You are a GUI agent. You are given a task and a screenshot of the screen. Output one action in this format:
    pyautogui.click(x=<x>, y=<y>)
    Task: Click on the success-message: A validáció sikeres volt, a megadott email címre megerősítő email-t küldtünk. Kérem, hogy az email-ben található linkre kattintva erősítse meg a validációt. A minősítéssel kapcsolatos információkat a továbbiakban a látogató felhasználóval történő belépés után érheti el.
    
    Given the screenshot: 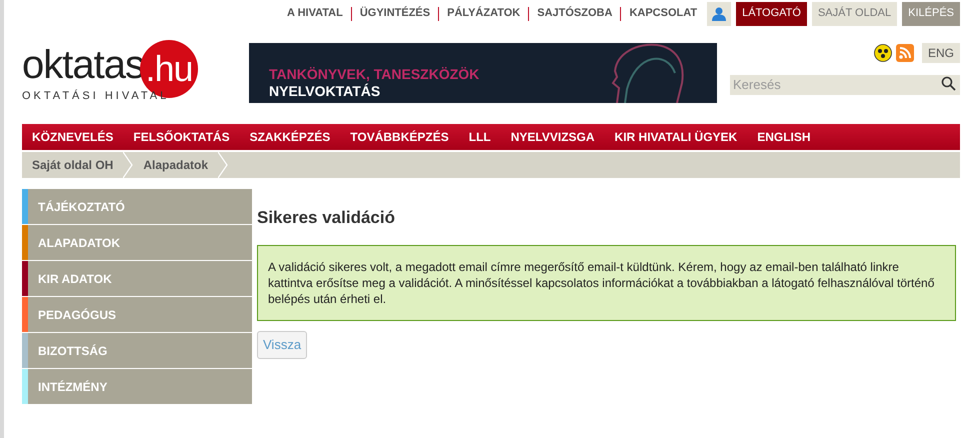 What is the action you would take?
    pyautogui.click(x=606, y=282)
    